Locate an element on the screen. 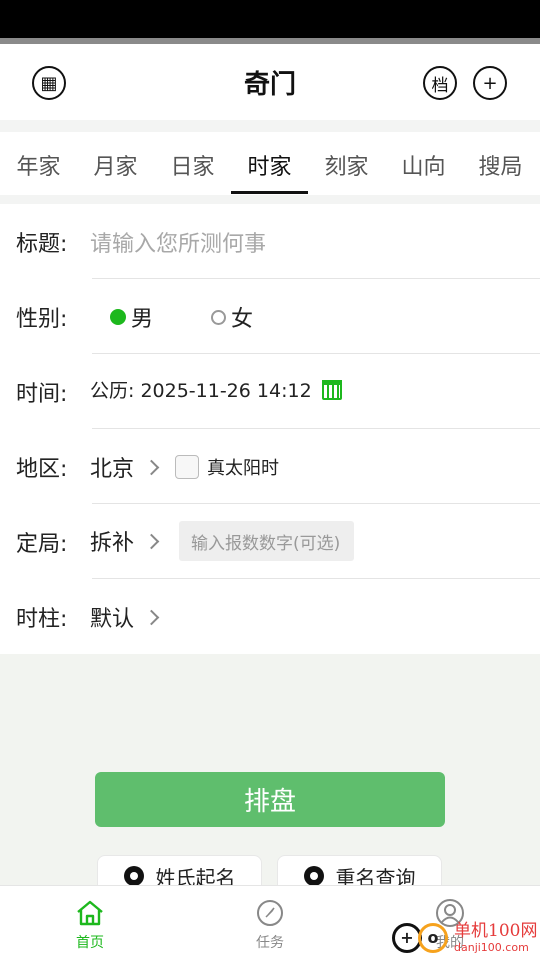 This screenshot has width=540, height=960. title-label: 标题: is located at coordinates (42, 244).